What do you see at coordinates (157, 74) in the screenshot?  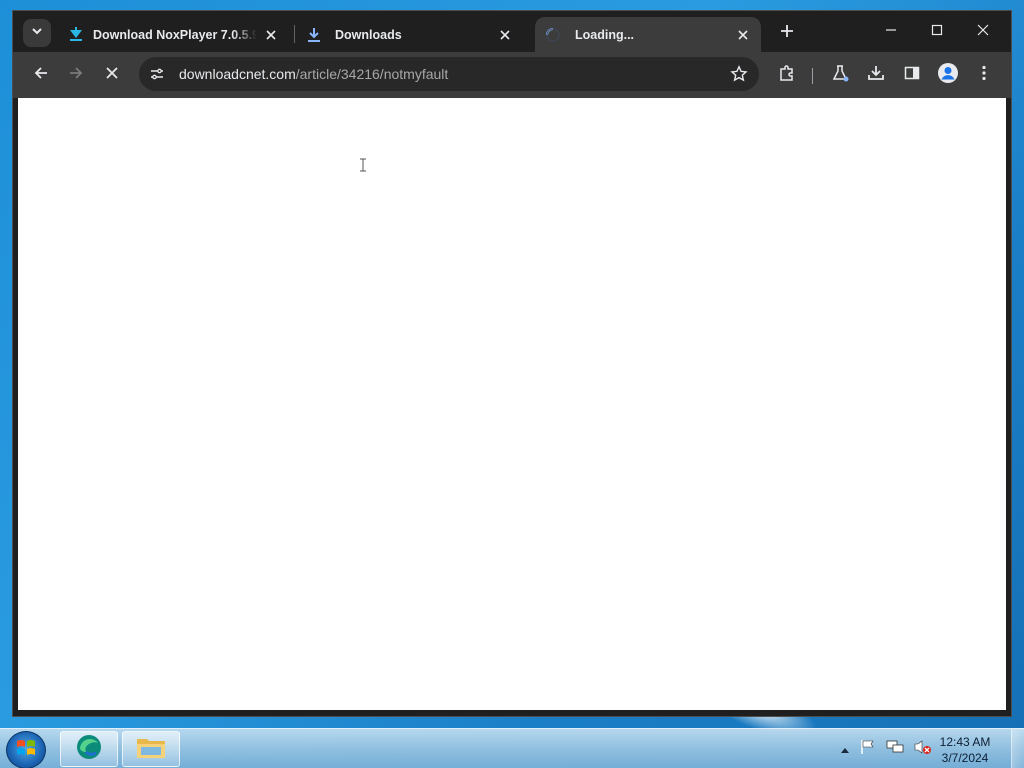 I see `site-settings-icon` at bounding box center [157, 74].